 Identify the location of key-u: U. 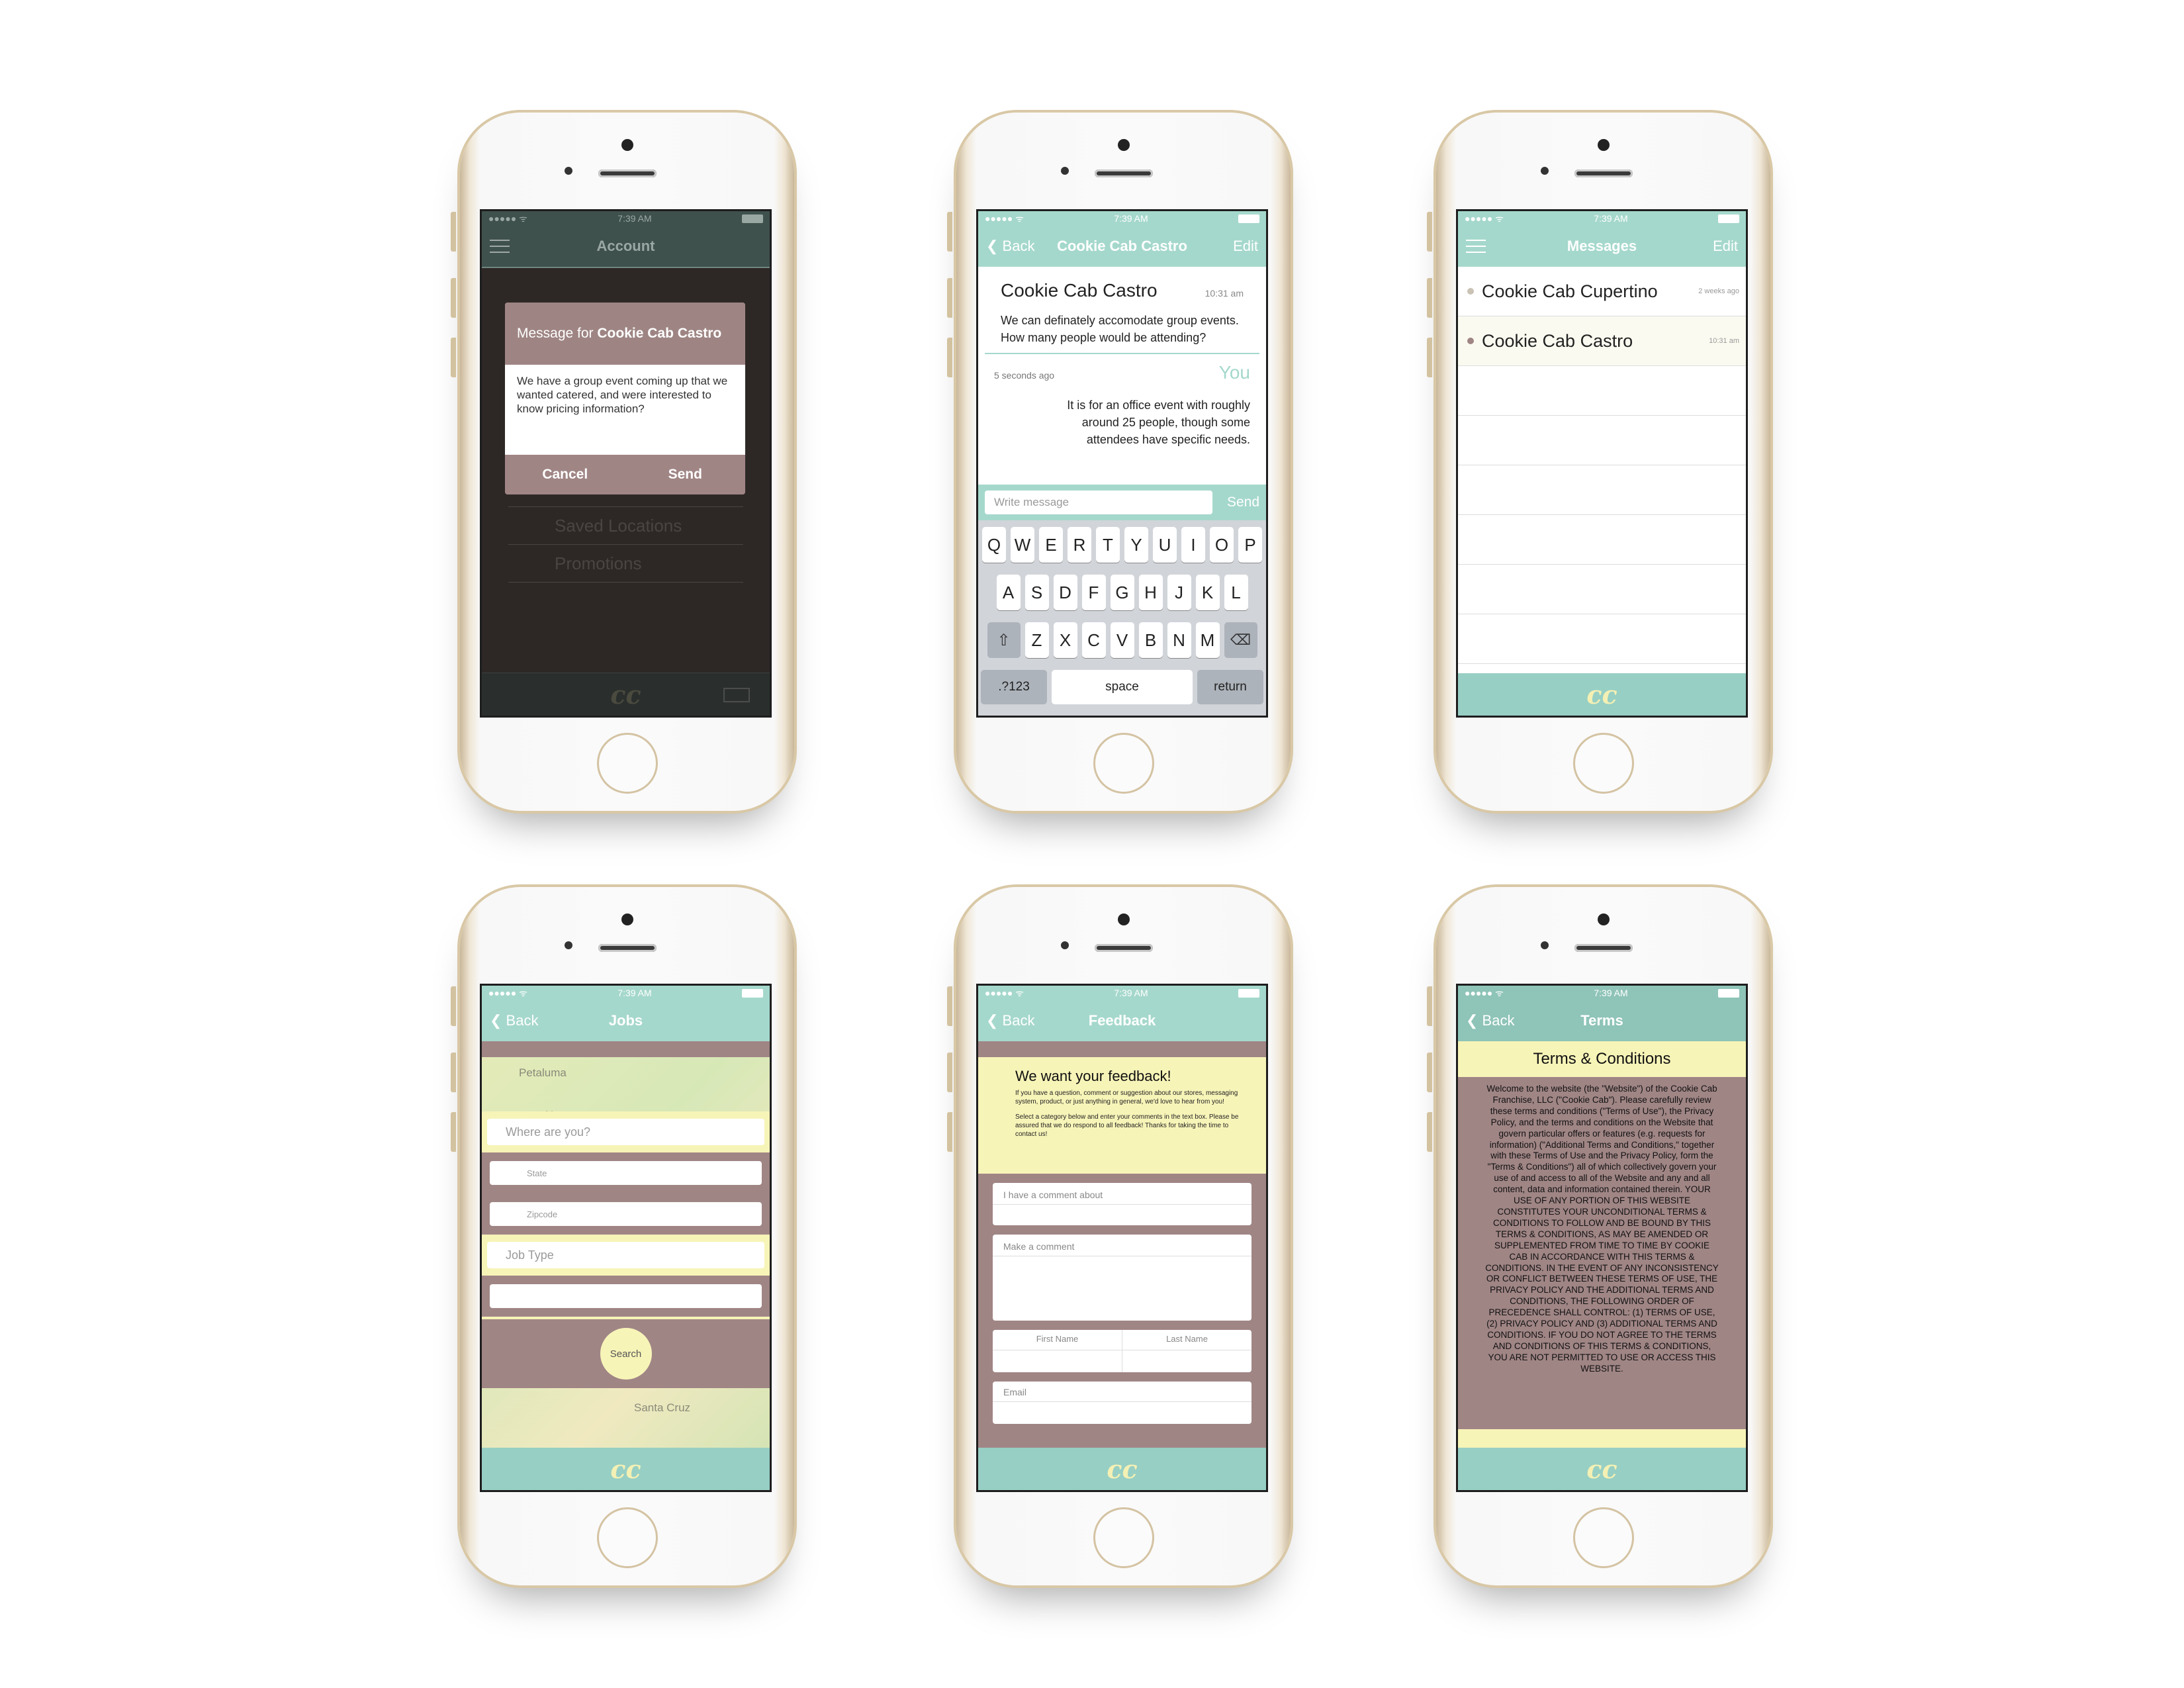
(1165, 545).